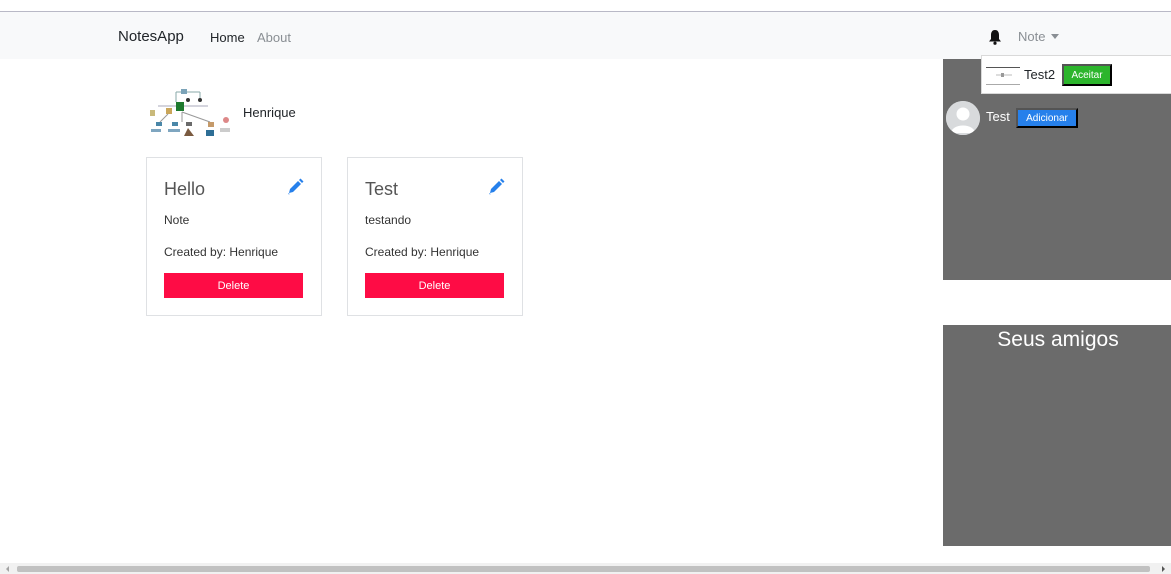 The image size is (1171, 574). What do you see at coordinates (234, 236) in the screenshot?
I see `note-card: Hello Note Created by: Henrique Delete` at bounding box center [234, 236].